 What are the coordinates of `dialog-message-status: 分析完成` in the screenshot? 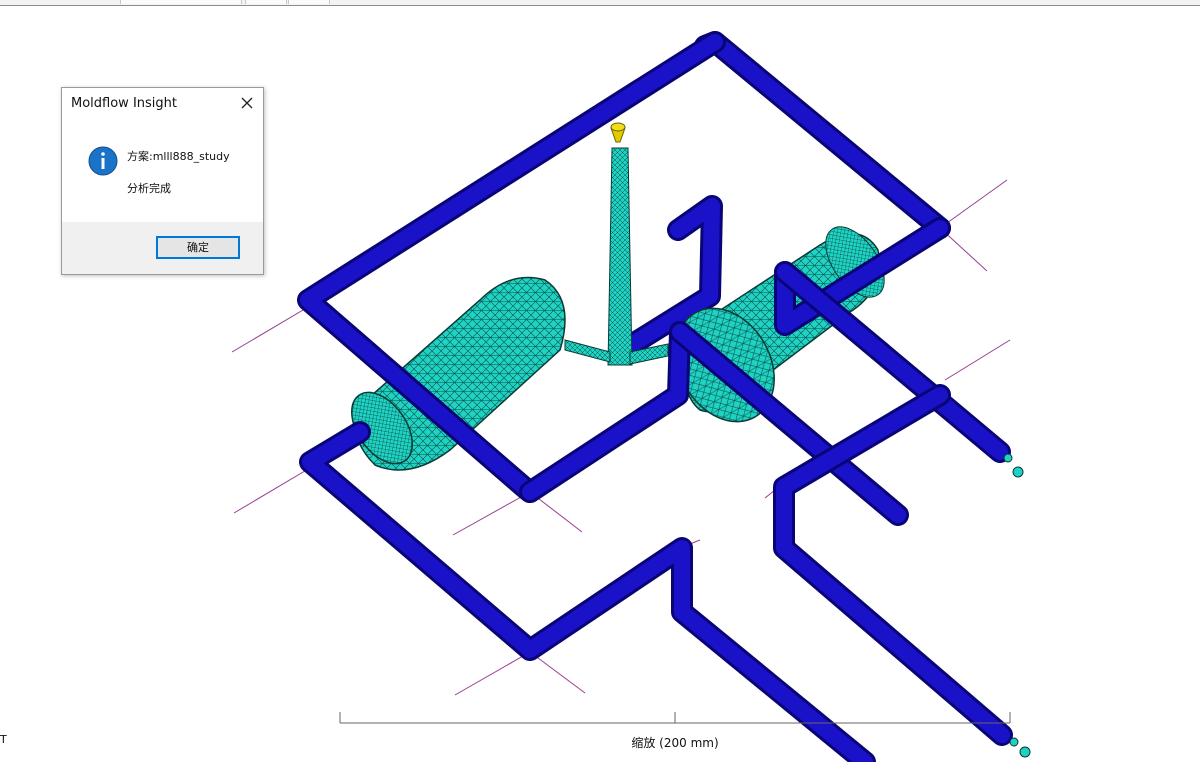 It's located at (149, 188).